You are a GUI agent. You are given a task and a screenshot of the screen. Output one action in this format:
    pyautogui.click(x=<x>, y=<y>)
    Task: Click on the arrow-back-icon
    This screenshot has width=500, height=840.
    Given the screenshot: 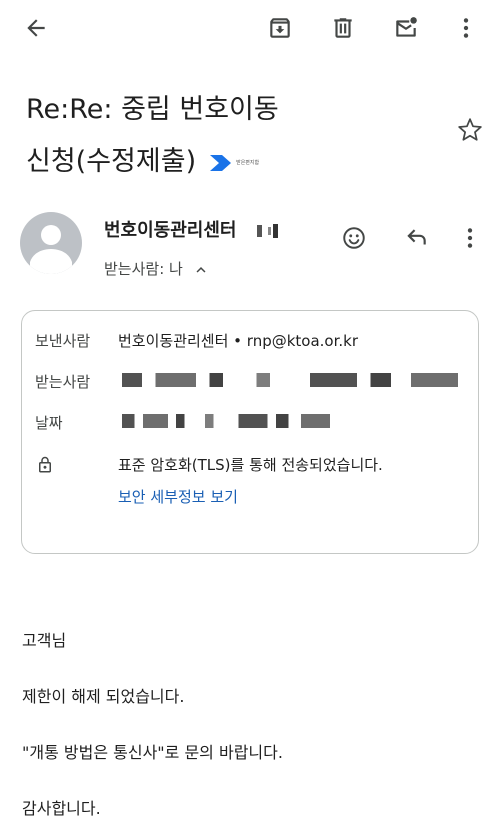 What is the action you would take?
    pyautogui.click(x=36, y=28)
    